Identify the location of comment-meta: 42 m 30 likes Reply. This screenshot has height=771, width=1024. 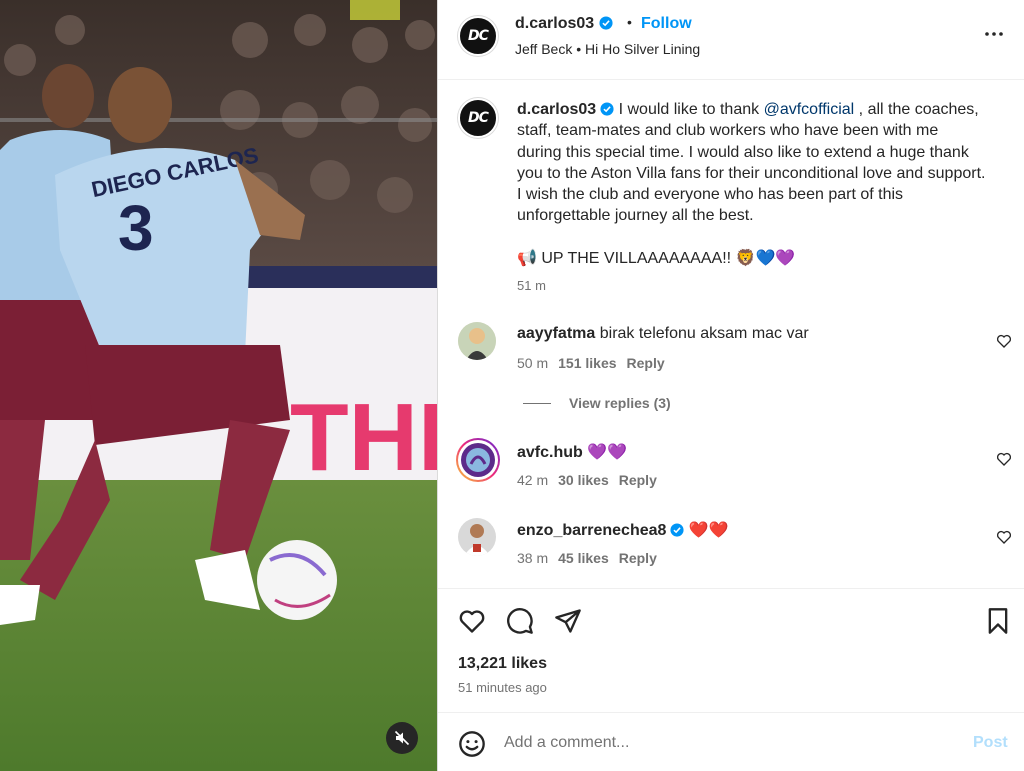
(587, 480).